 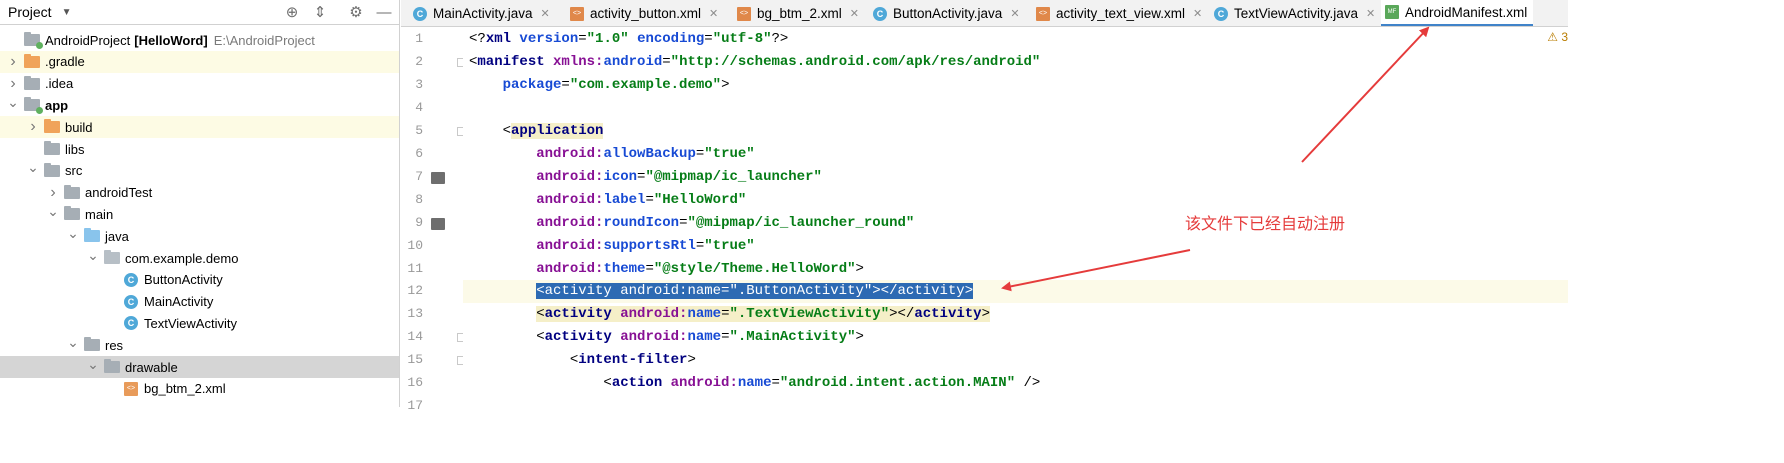 I want to click on code-line: <?xml version="1.0" encoding="utf-8"?>, so click(x=1015, y=39).